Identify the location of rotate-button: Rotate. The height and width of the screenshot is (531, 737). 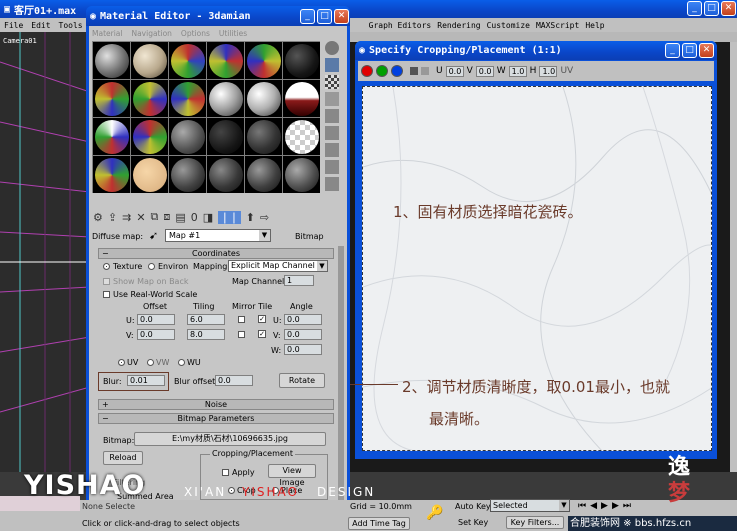
(302, 380).